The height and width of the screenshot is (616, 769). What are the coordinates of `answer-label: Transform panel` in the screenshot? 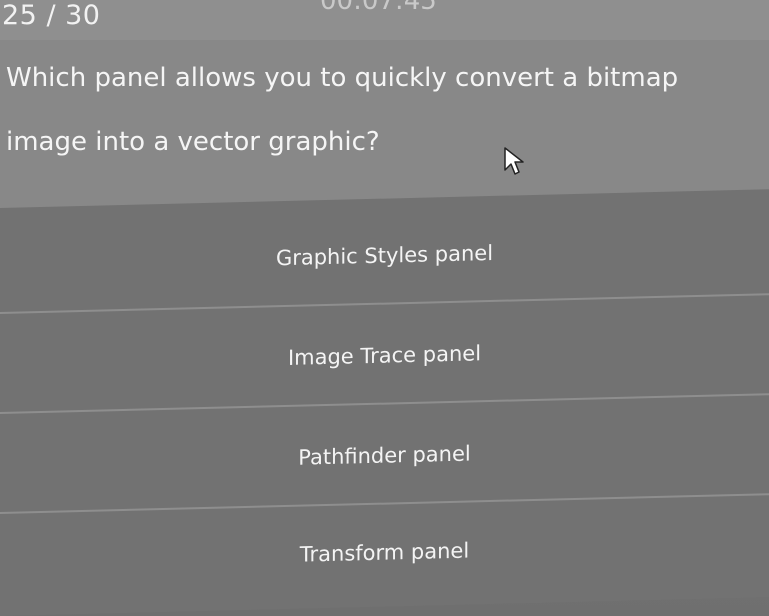 It's located at (384, 552).